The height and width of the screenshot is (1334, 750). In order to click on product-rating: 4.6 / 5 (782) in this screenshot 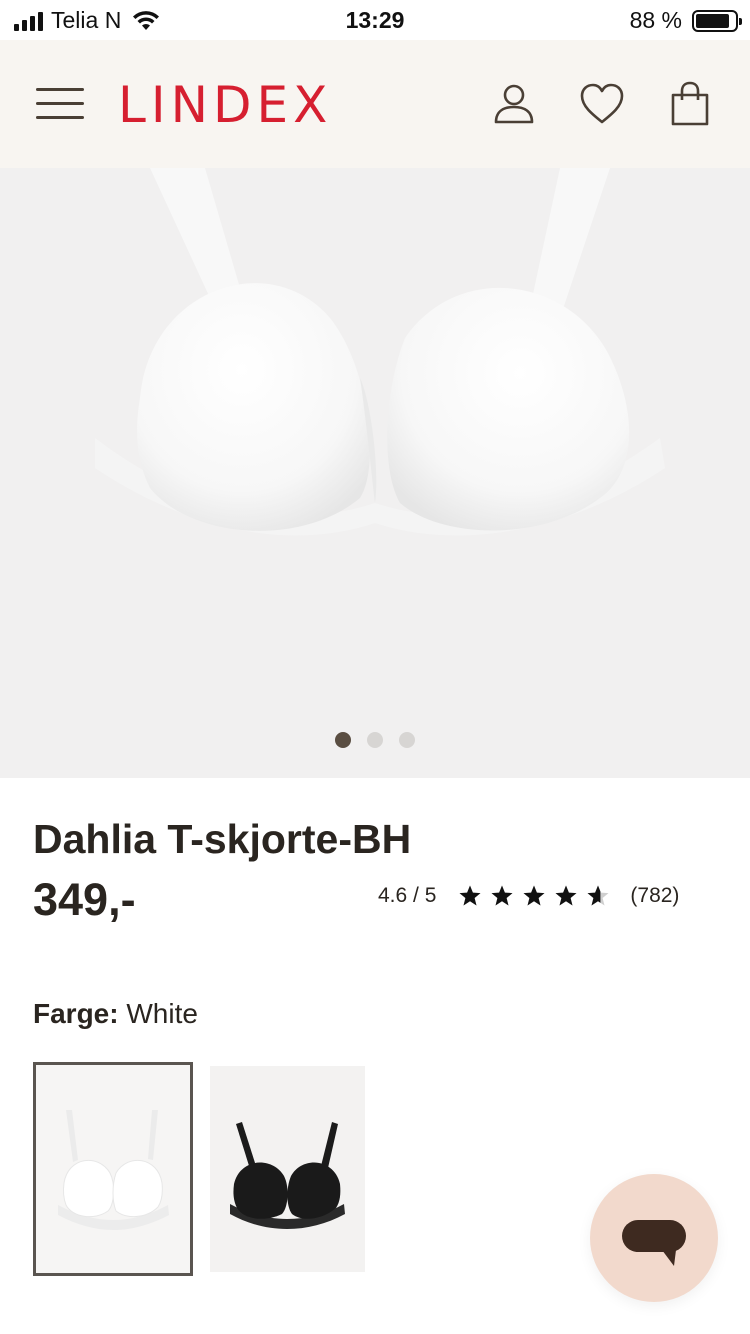, I will do `click(528, 896)`.